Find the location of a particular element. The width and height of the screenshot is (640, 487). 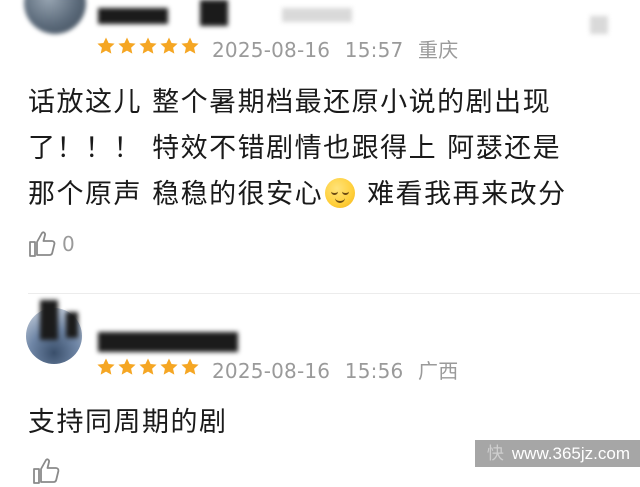

relieved-face-emoji is located at coordinates (340, 193).